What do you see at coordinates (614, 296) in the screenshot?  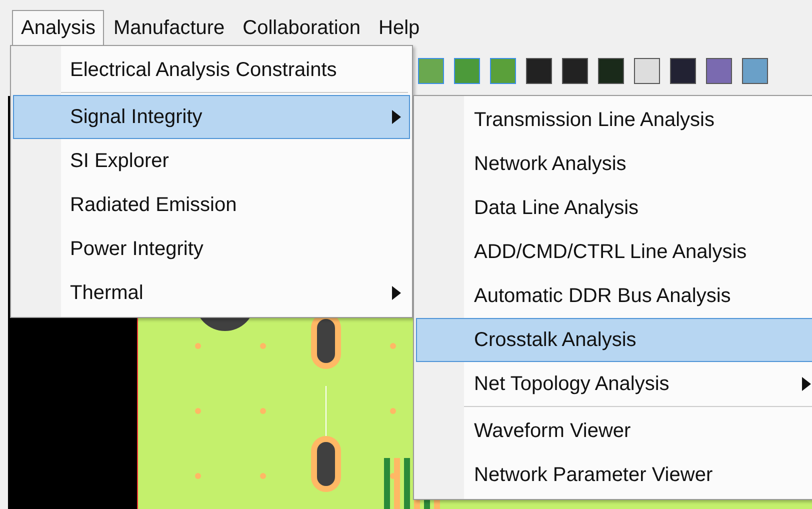 I see `menu-item: Automatic DDR Bus Analysis` at bounding box center [614, 296].